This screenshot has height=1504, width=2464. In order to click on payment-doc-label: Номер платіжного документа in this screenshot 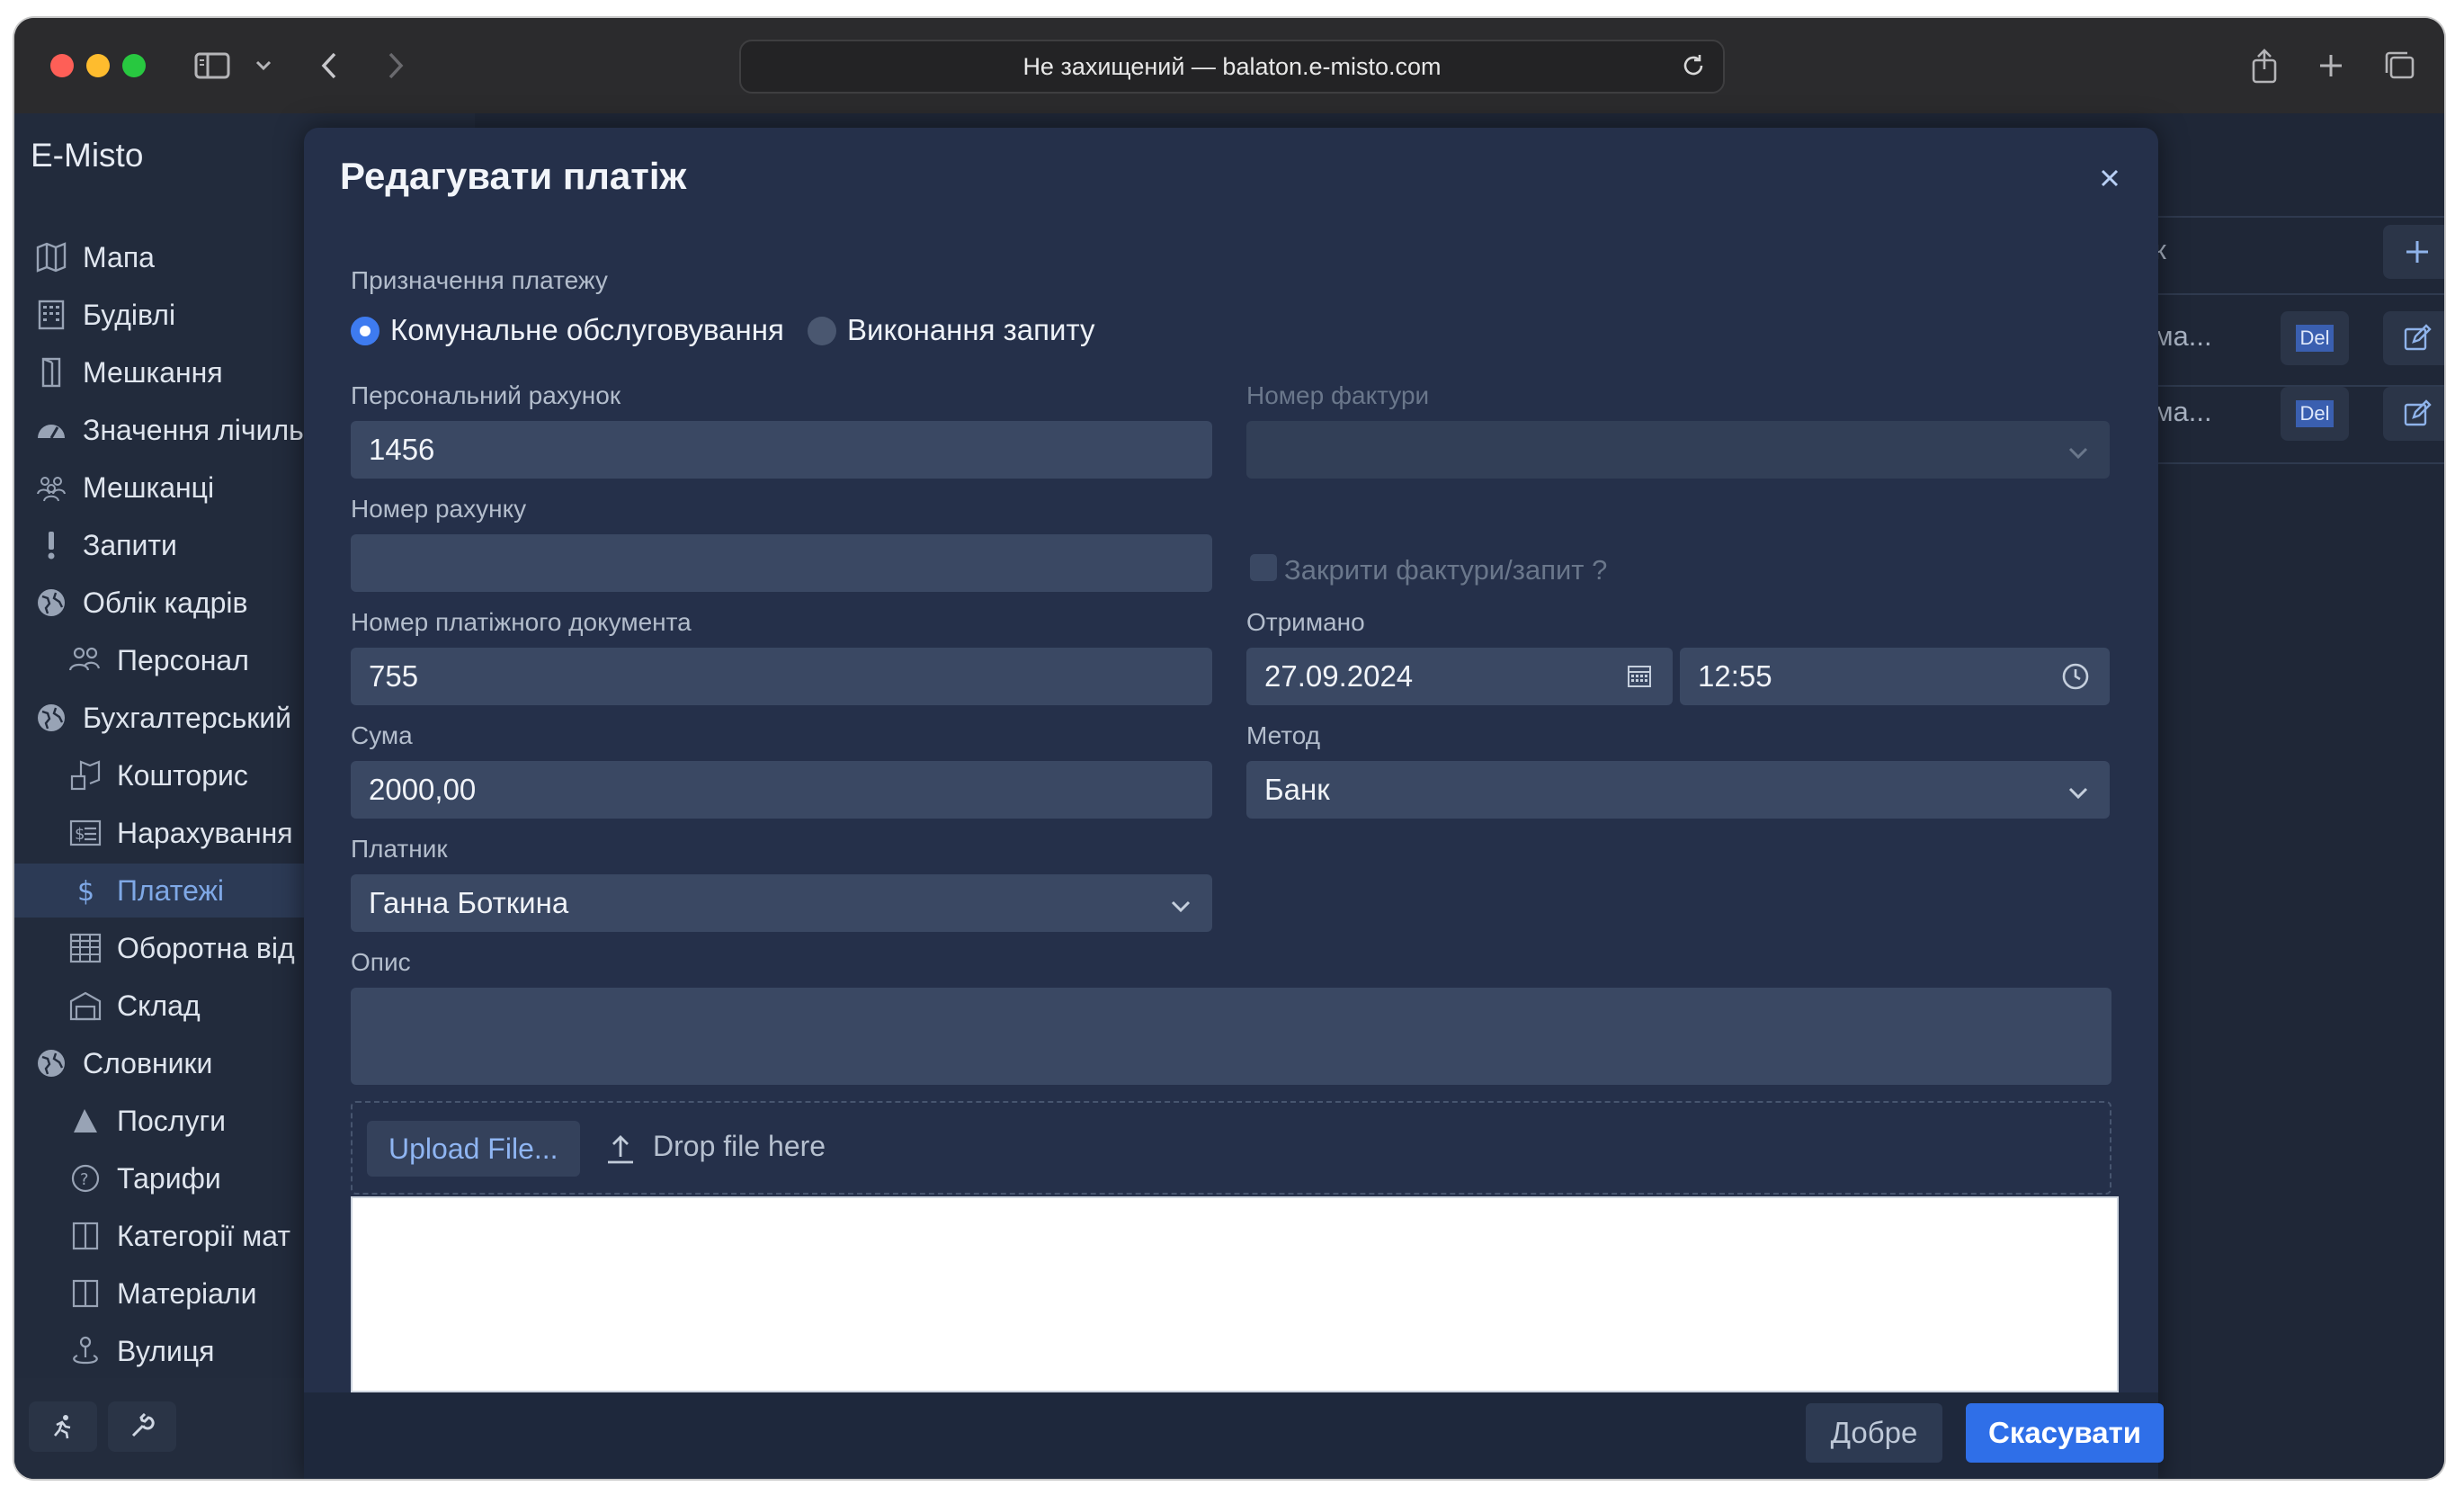, I will do `click(521, 622)`.